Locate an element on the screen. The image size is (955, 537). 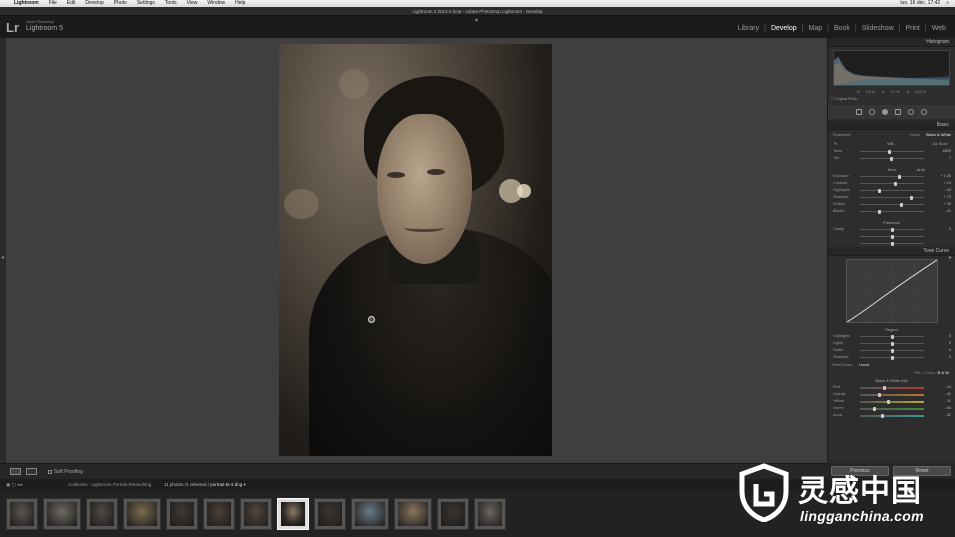
tone-auto-button: Auto is located at coordinates (921, 169).